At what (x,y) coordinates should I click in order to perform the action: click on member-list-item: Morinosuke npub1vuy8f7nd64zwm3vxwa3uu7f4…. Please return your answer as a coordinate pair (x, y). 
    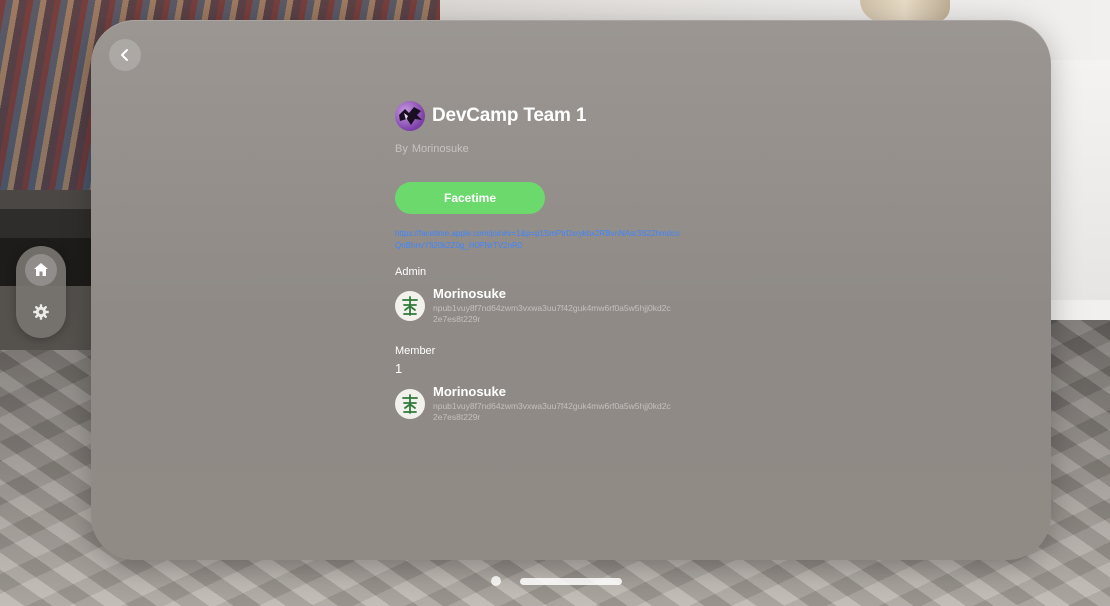
    Looking at the image, I should click on (545, 403).